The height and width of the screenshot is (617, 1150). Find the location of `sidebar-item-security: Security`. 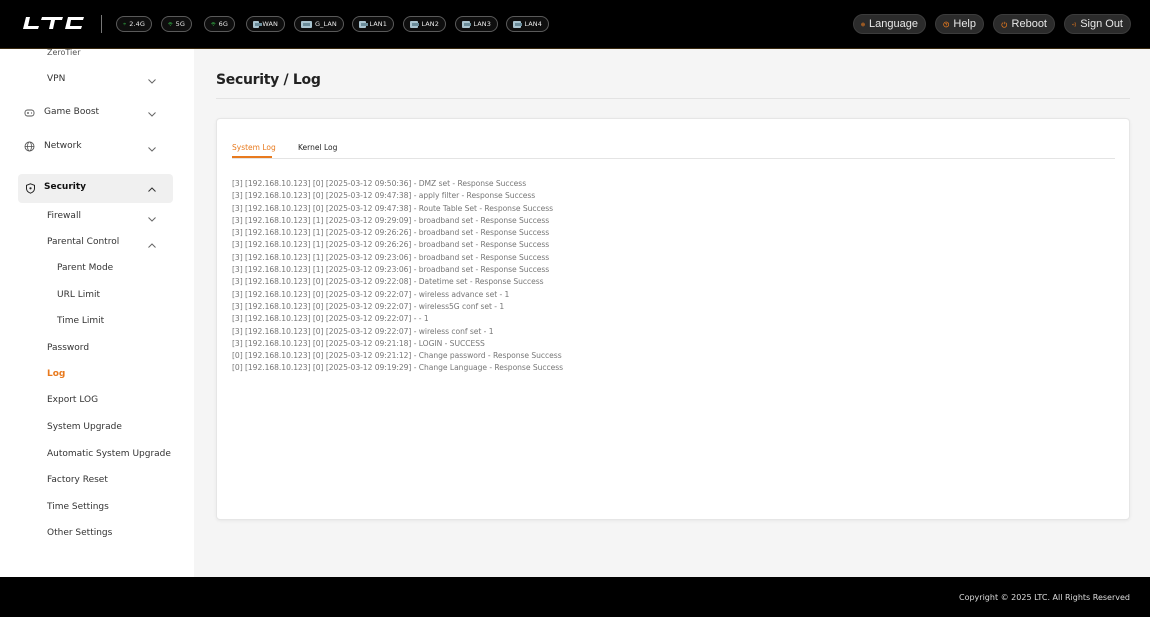

sidebar-item-security: Security is located at coordinates (95, 188).